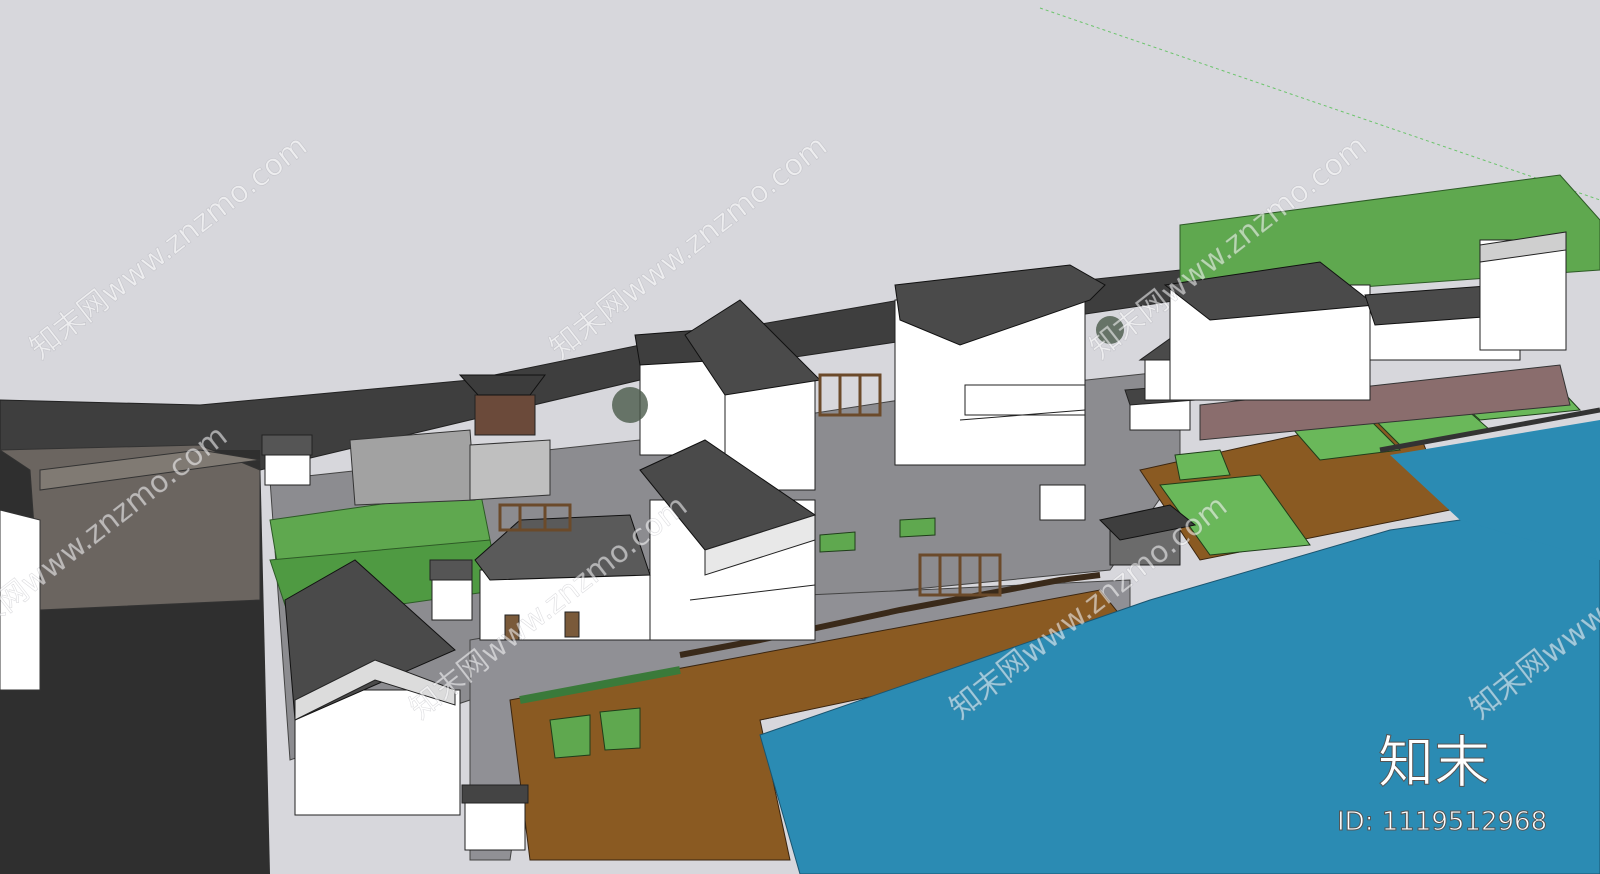 Image resolution: width=1600 pixels, height=874 pixels. Describe the element at coordinates (1202, 465) in the screenshot. I see `lawn-small` at that location.